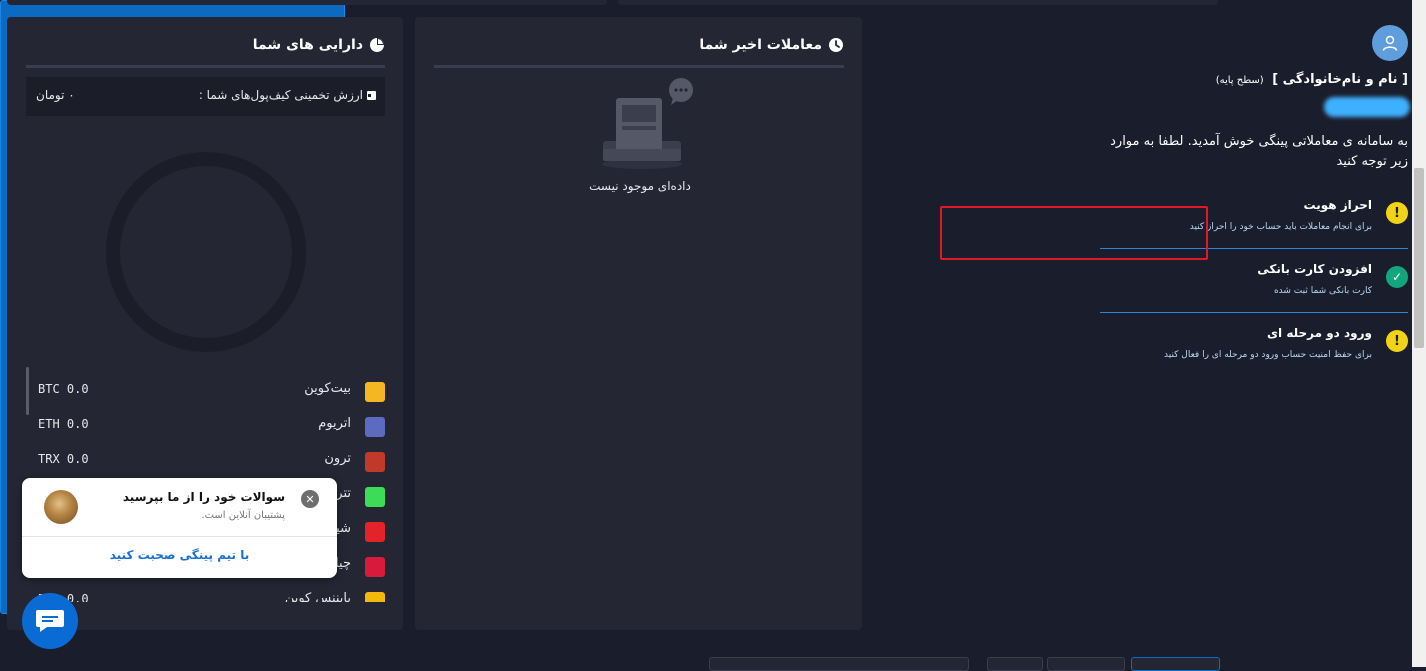  What do you see at coordinates (918, 2) in the screenshot?
I see `top-panel-right` at bounding box center [918, 2].